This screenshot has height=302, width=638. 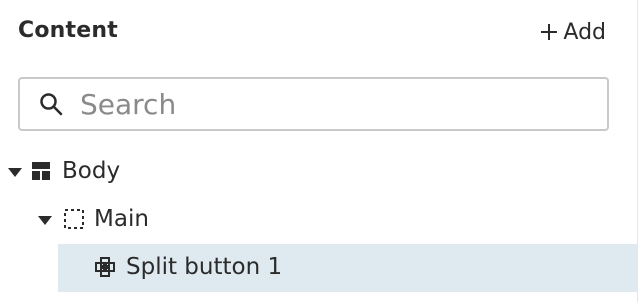 I want to click on tree-item-label: Main, so click(x=121, y=219).